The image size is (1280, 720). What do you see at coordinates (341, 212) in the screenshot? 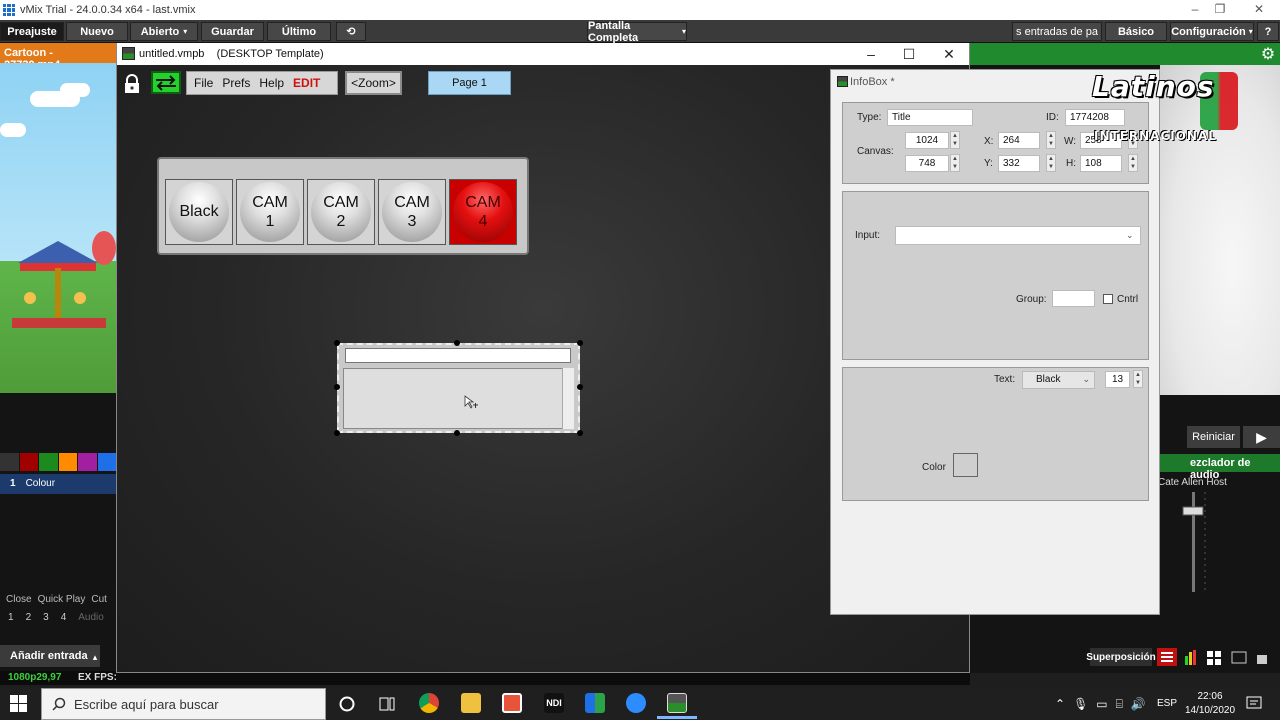
I see `cam-2-button: CAM 2` at bounding box center [341, 212].